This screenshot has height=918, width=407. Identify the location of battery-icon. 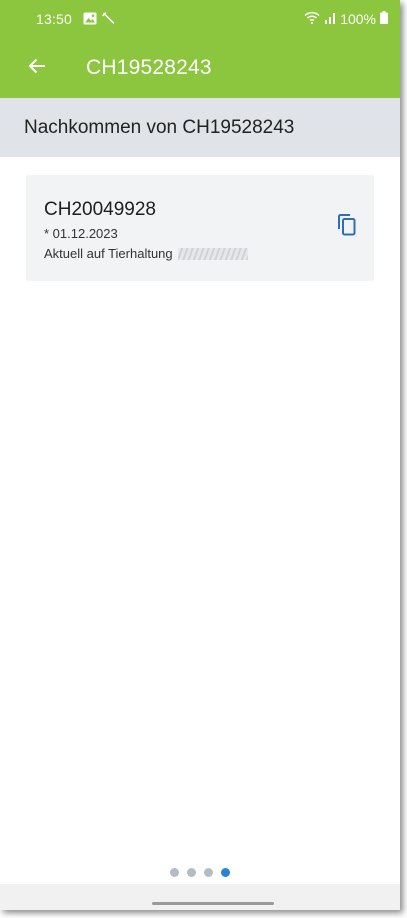
(384, 19).